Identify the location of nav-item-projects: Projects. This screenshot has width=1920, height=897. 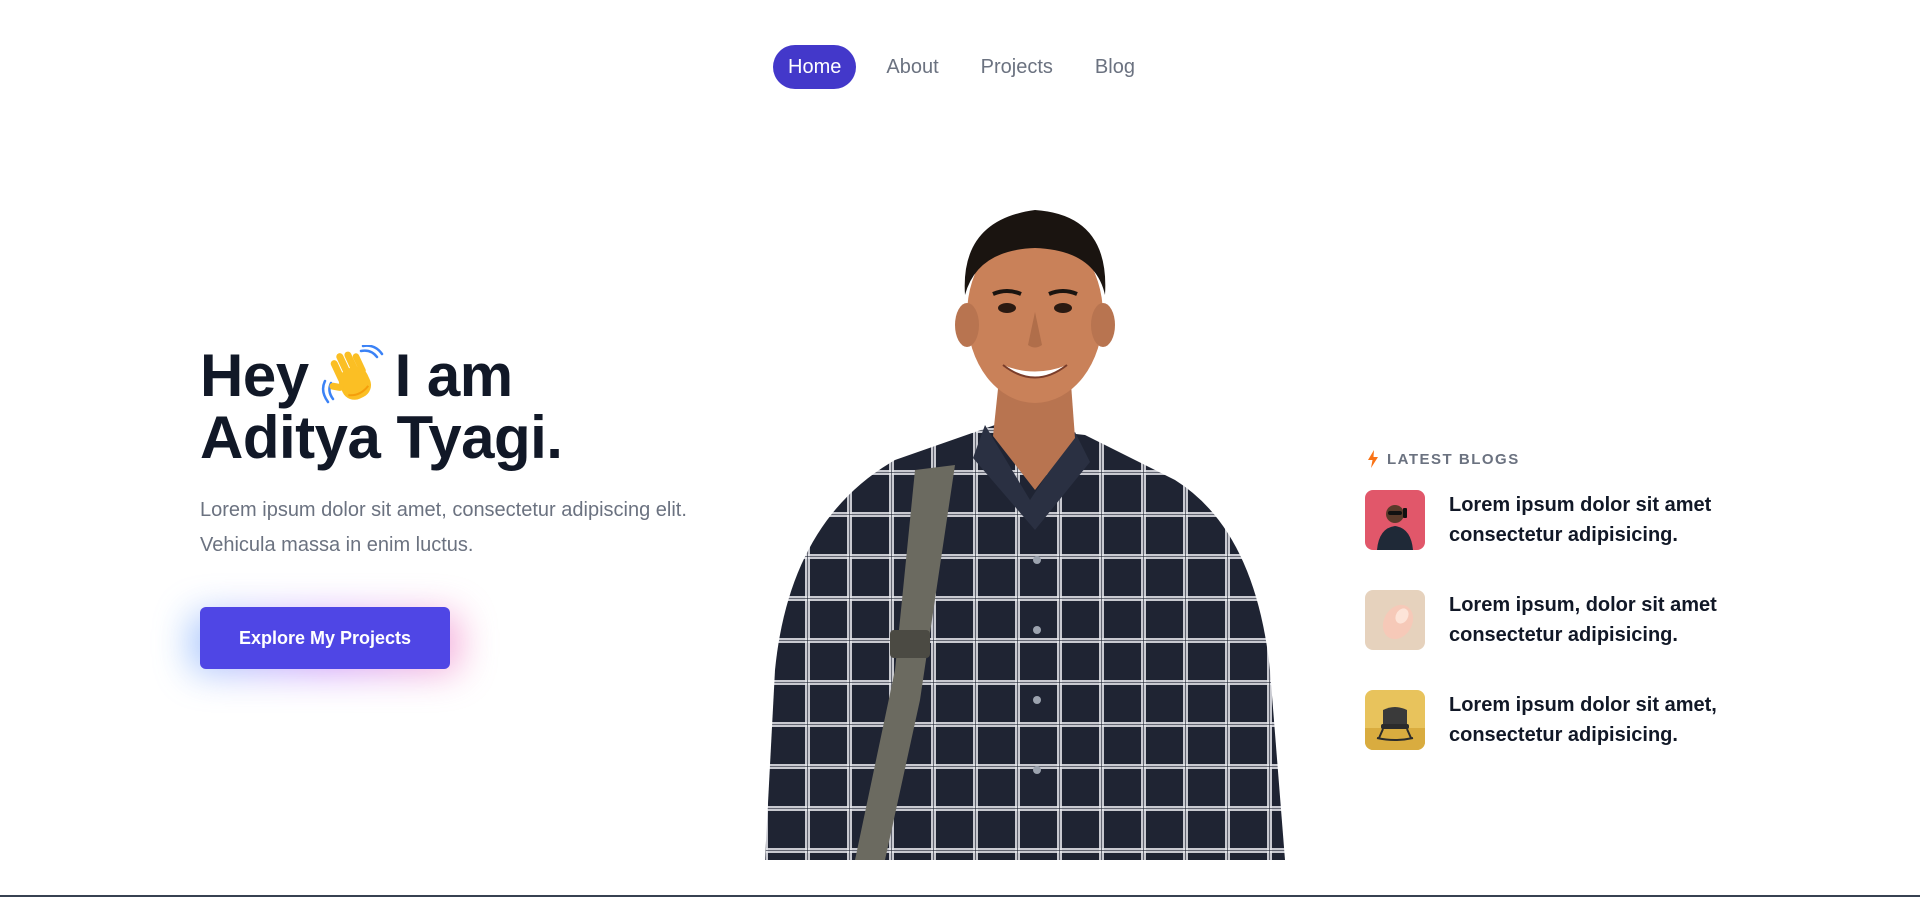
(1017, 67).